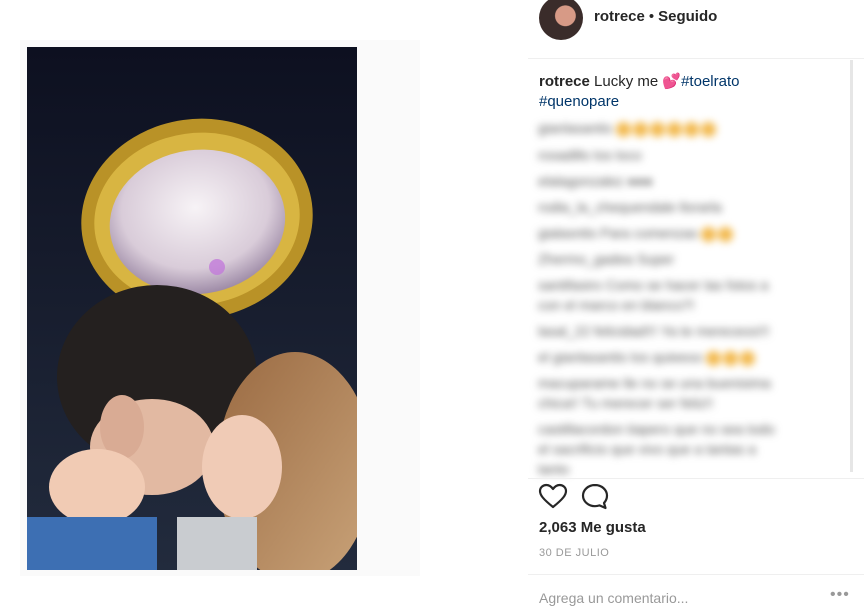  Describe the element at coordinates (554, 469) in the screenshot. I see `comment-item: tanto` at that location.